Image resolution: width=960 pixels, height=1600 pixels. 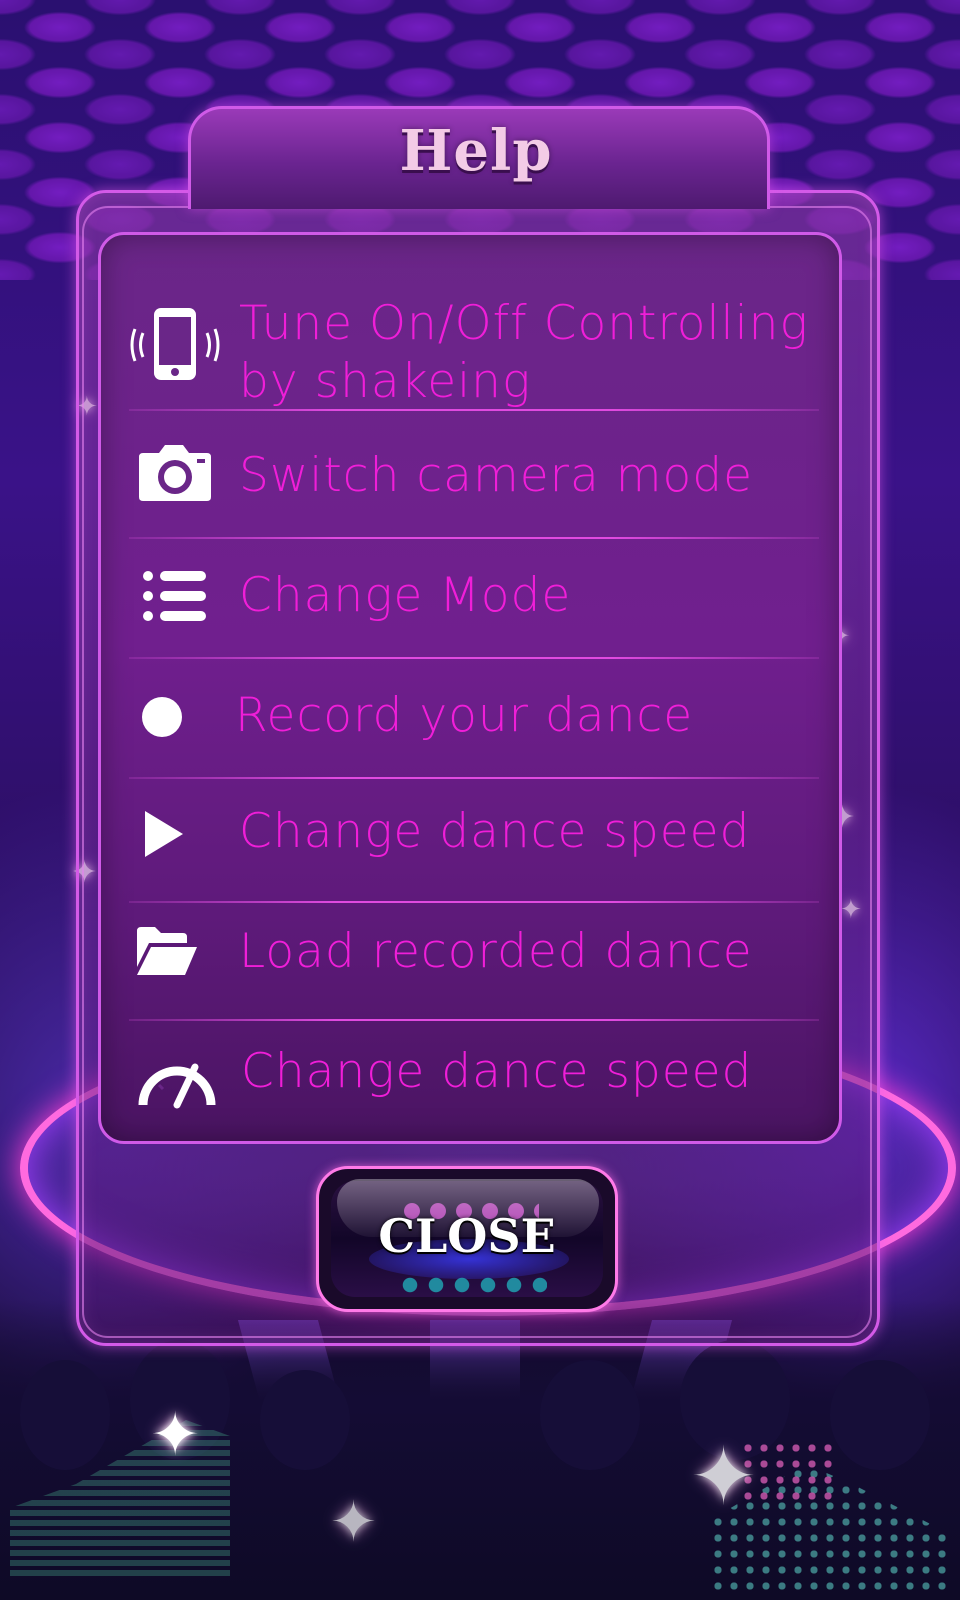 I want to click on help-item-load: Load recorded dance, so click(x=470, y=961).